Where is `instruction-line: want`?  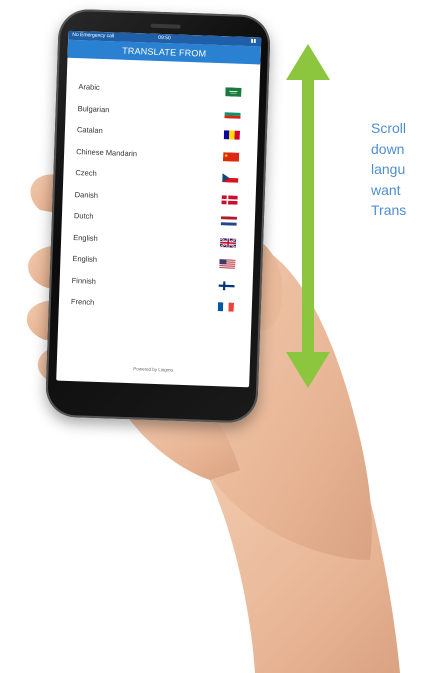
instruction-line: want is located at coordinates (386, 189).